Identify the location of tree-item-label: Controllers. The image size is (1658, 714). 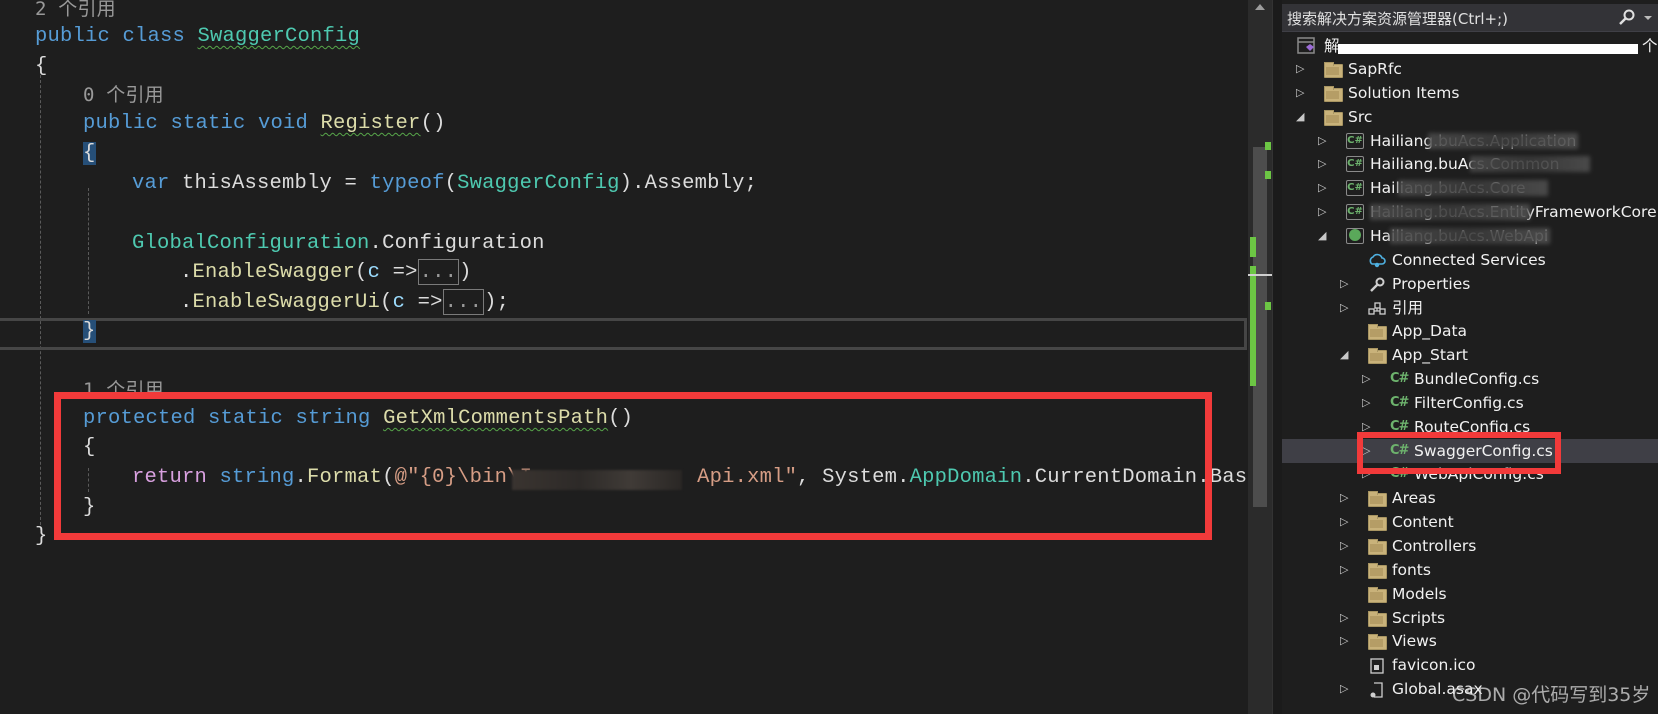
(1434, 546).